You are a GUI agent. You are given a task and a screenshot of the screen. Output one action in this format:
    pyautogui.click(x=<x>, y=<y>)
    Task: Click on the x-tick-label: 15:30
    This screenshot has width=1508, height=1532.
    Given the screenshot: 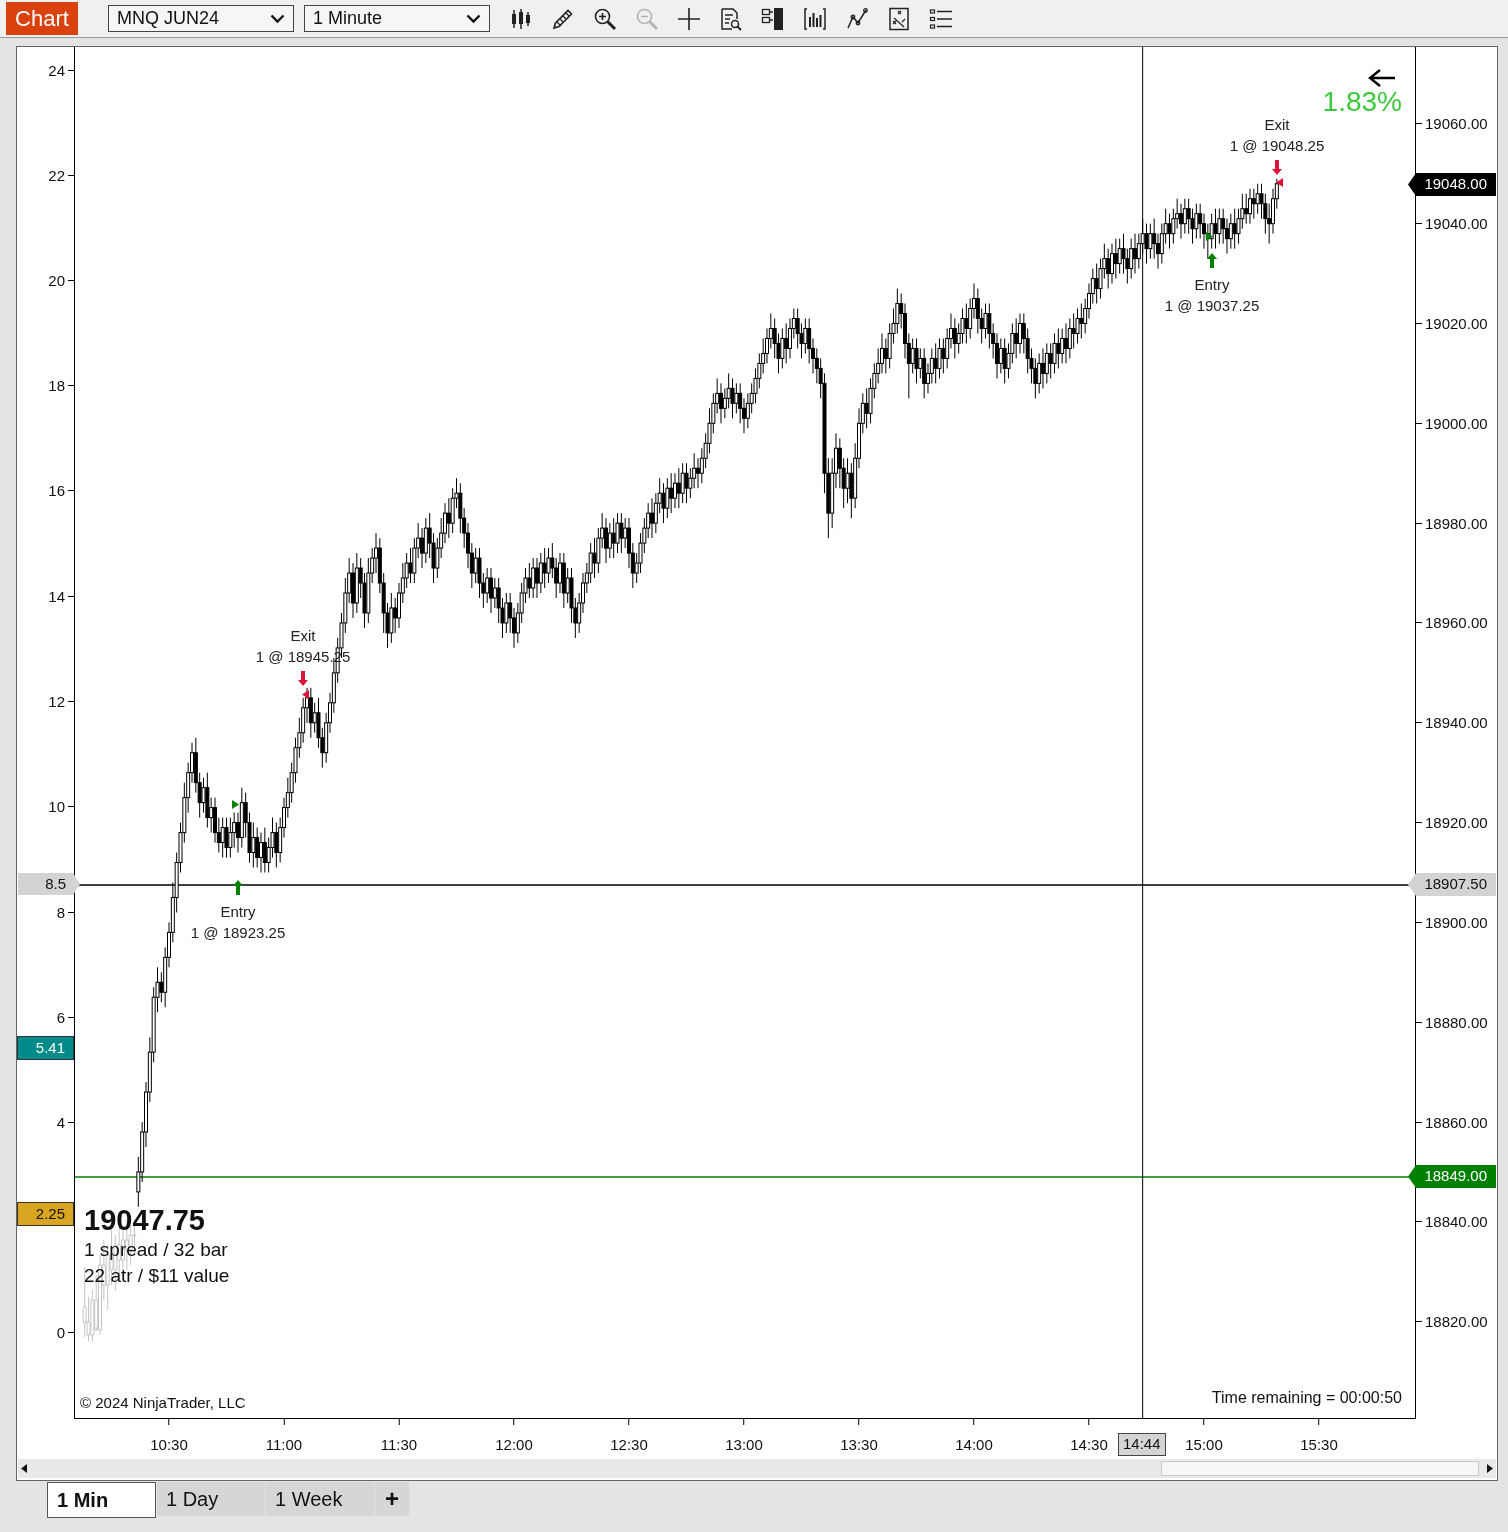 What is the action you would take?
    pyautogui.click(x=1319, y=1444)
    